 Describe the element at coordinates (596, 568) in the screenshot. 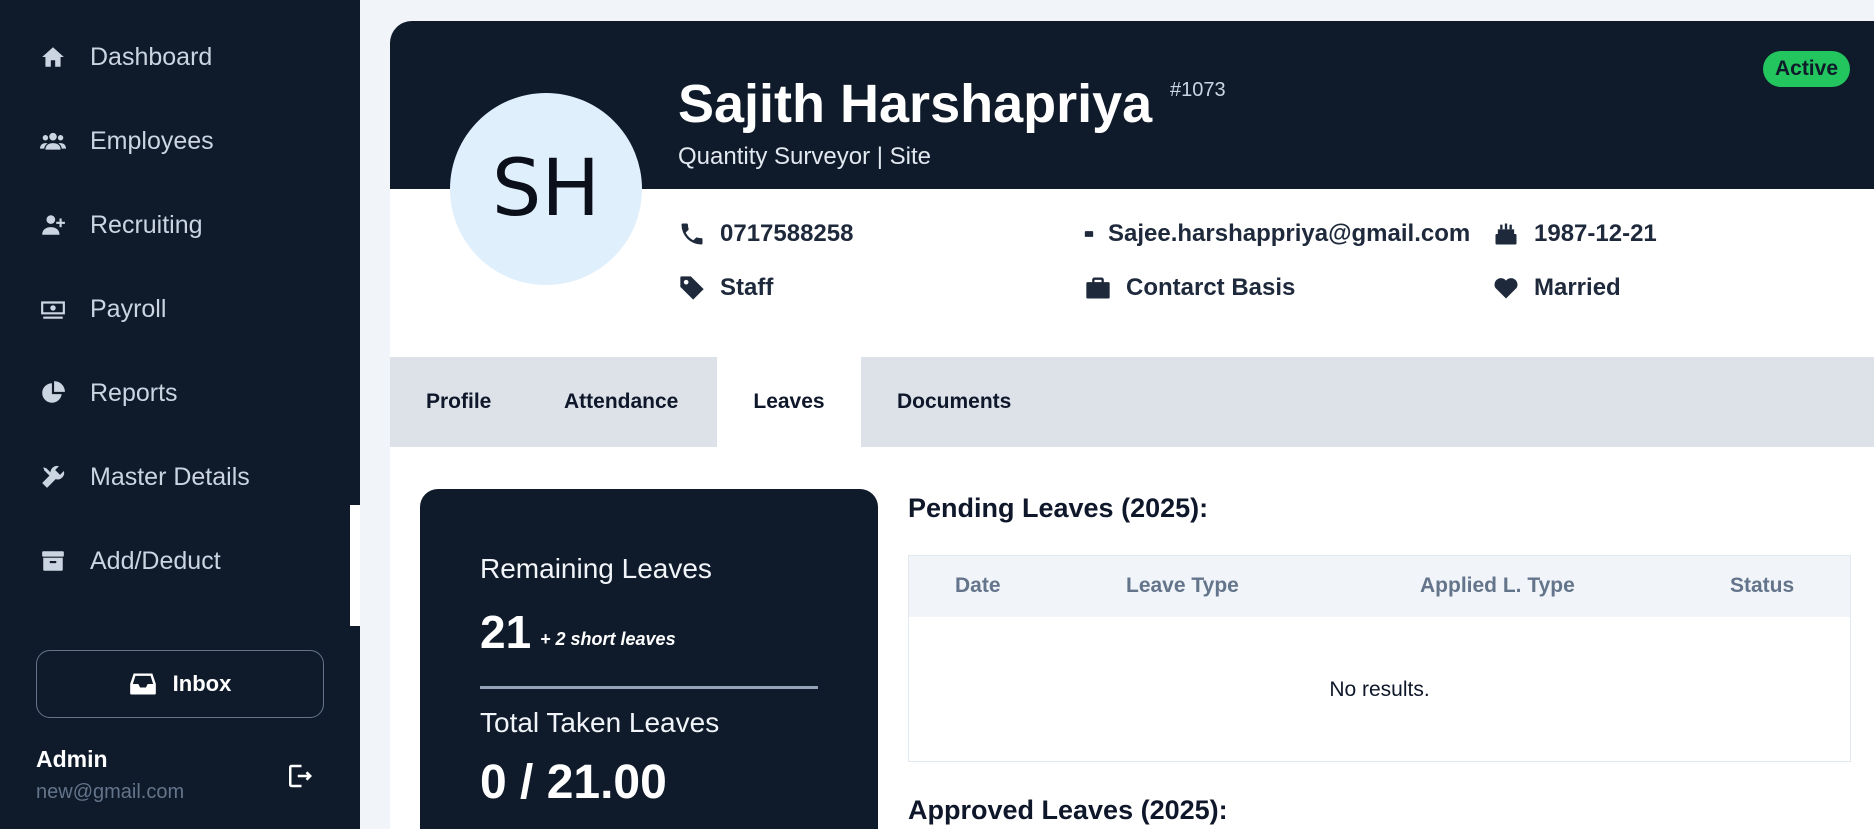

I see `remaining-leaves-label: Remaining Leaves` at that location.